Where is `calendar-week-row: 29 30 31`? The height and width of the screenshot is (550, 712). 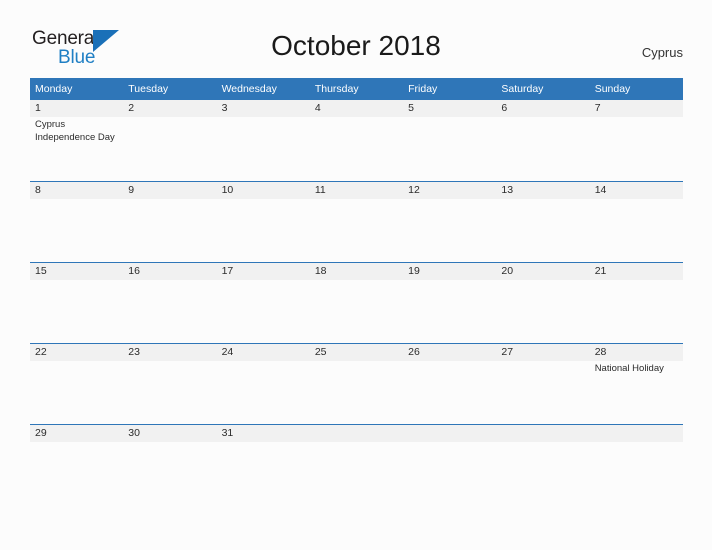
calendar-week-row: 29 30 31 is located at coordinates (356, 439).